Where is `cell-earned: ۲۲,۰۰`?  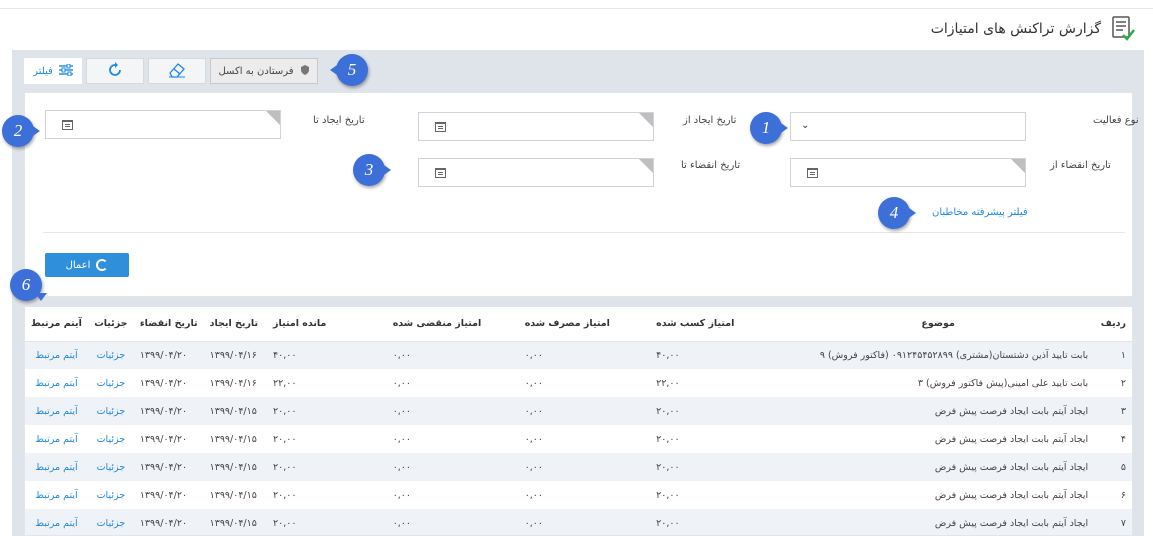
cell-earned: ۲۲,۰۰ is located at coordinates (716, 383).